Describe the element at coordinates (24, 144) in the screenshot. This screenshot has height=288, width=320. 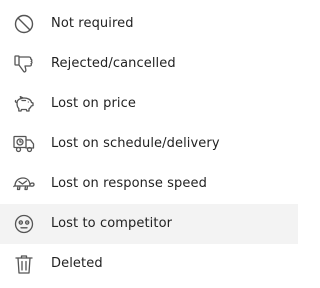
I see `delivery-truck-icon` at that location.